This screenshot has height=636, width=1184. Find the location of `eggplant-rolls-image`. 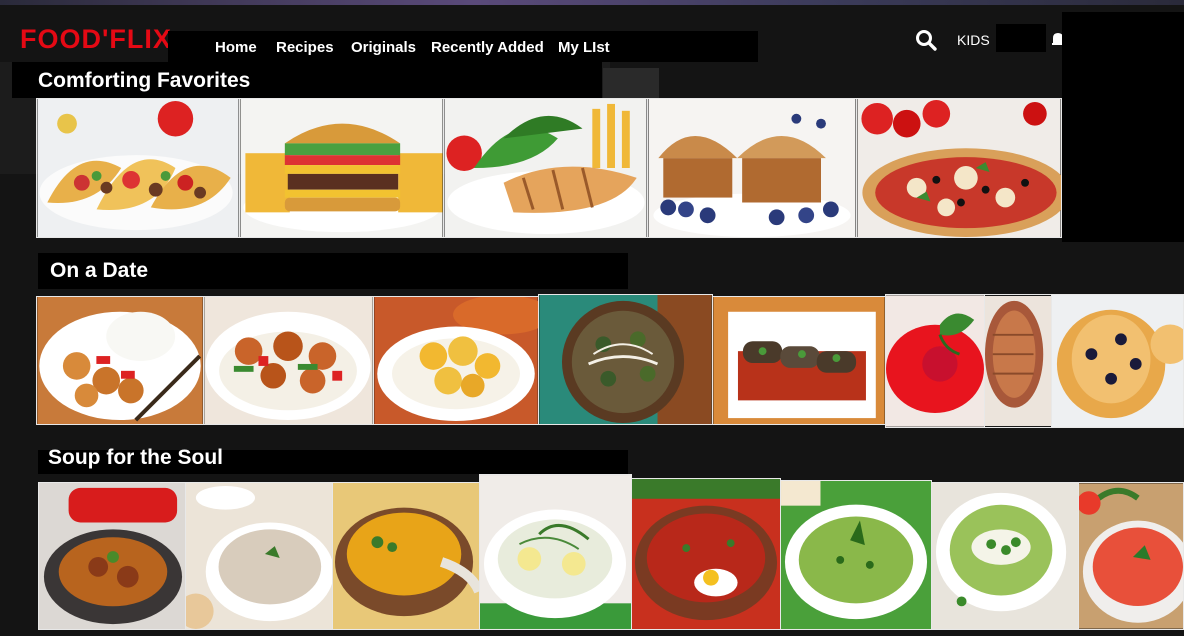

eggplant-rolls-image is located at coordinates (799, 360).